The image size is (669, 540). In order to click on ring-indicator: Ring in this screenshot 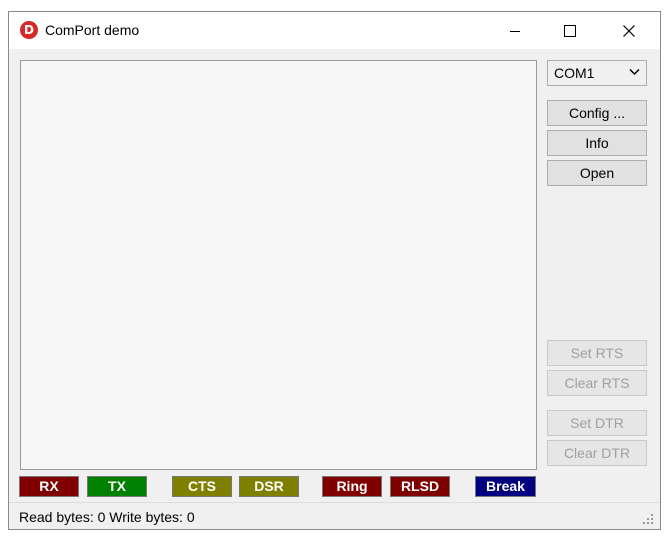, I will do `click(352, 486)`.